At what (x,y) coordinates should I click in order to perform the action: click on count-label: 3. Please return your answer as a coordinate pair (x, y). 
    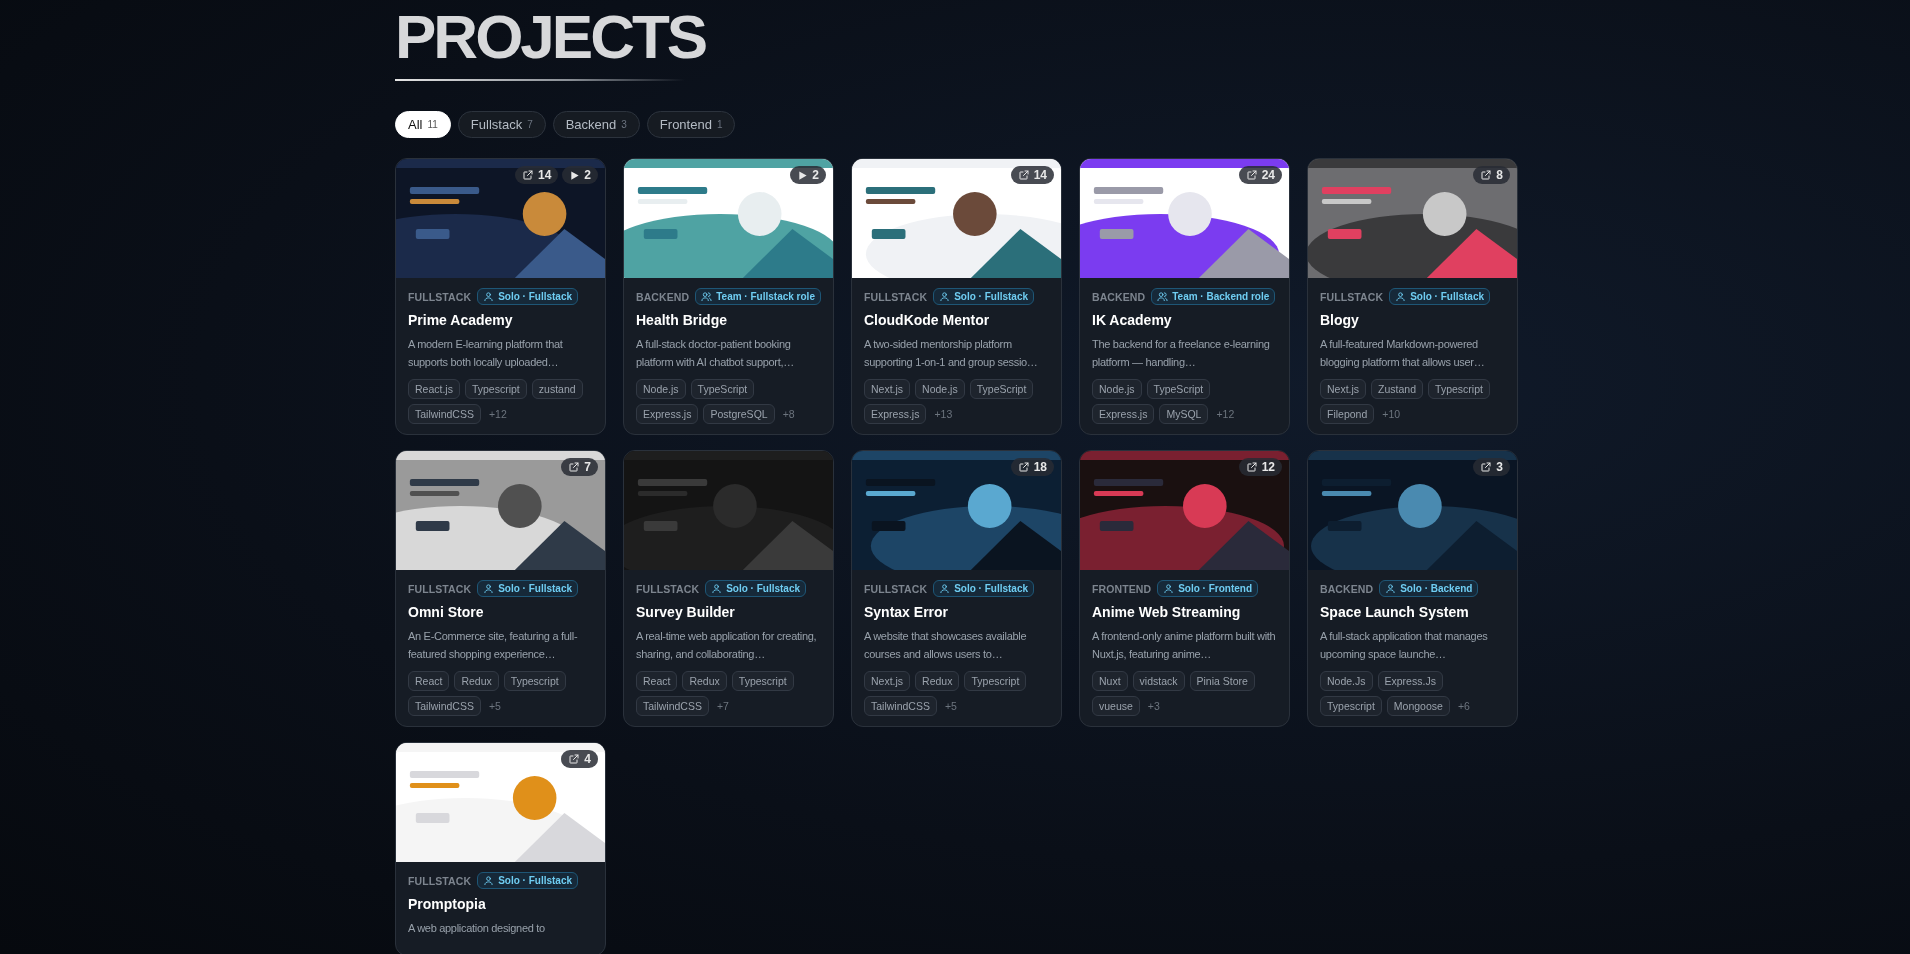
    Looking at the image, I should click on (1499, 467).